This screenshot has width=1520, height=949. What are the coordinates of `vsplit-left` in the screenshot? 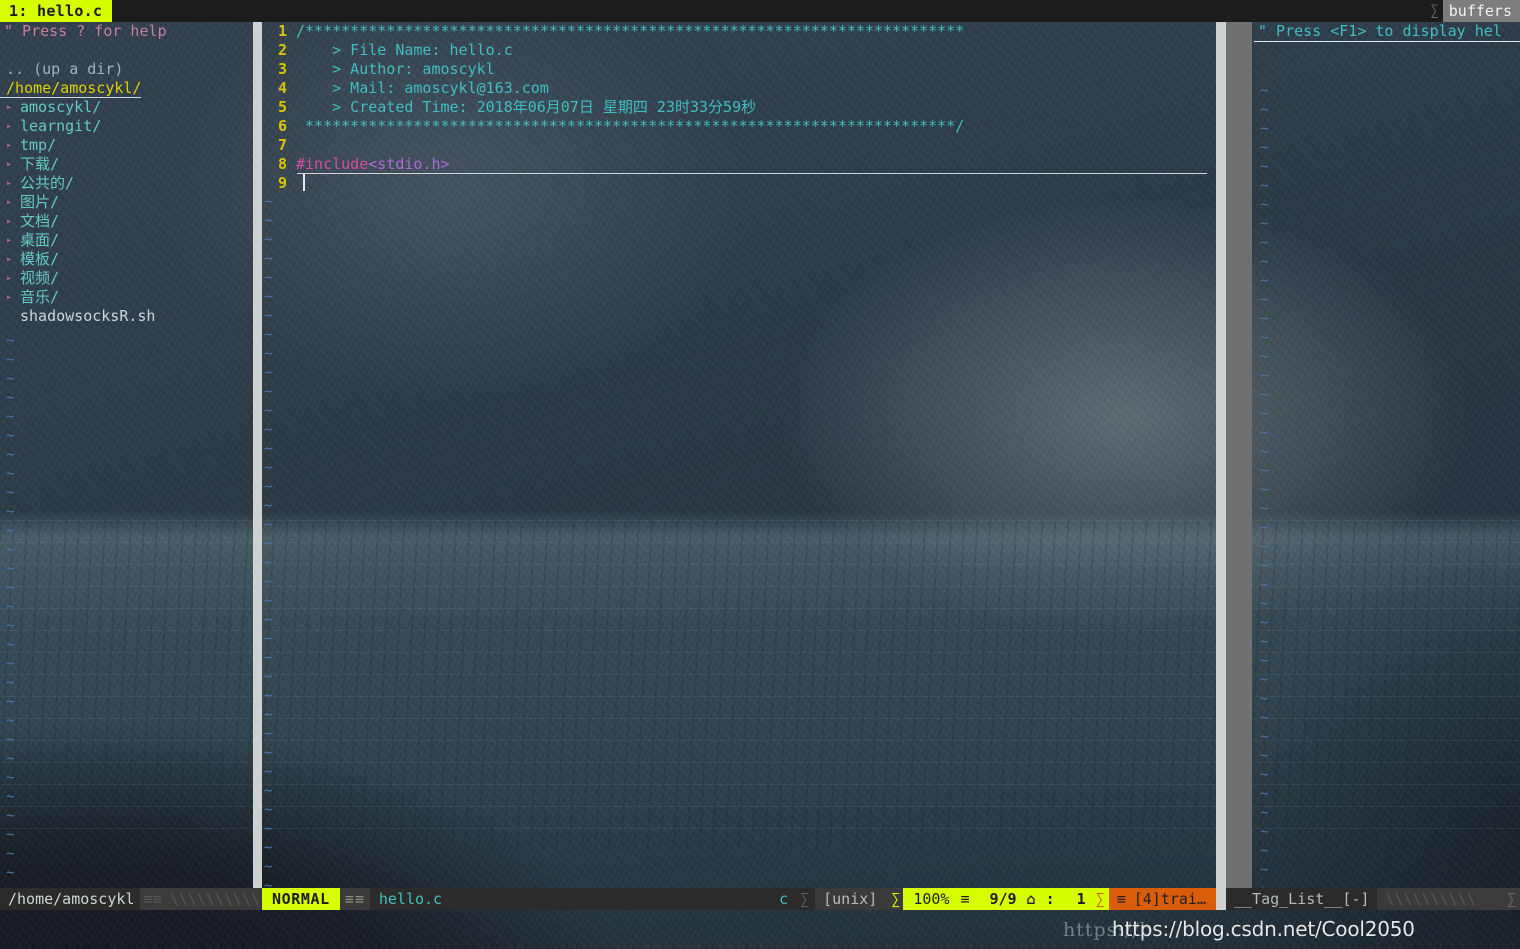 It's located at (257, 455).